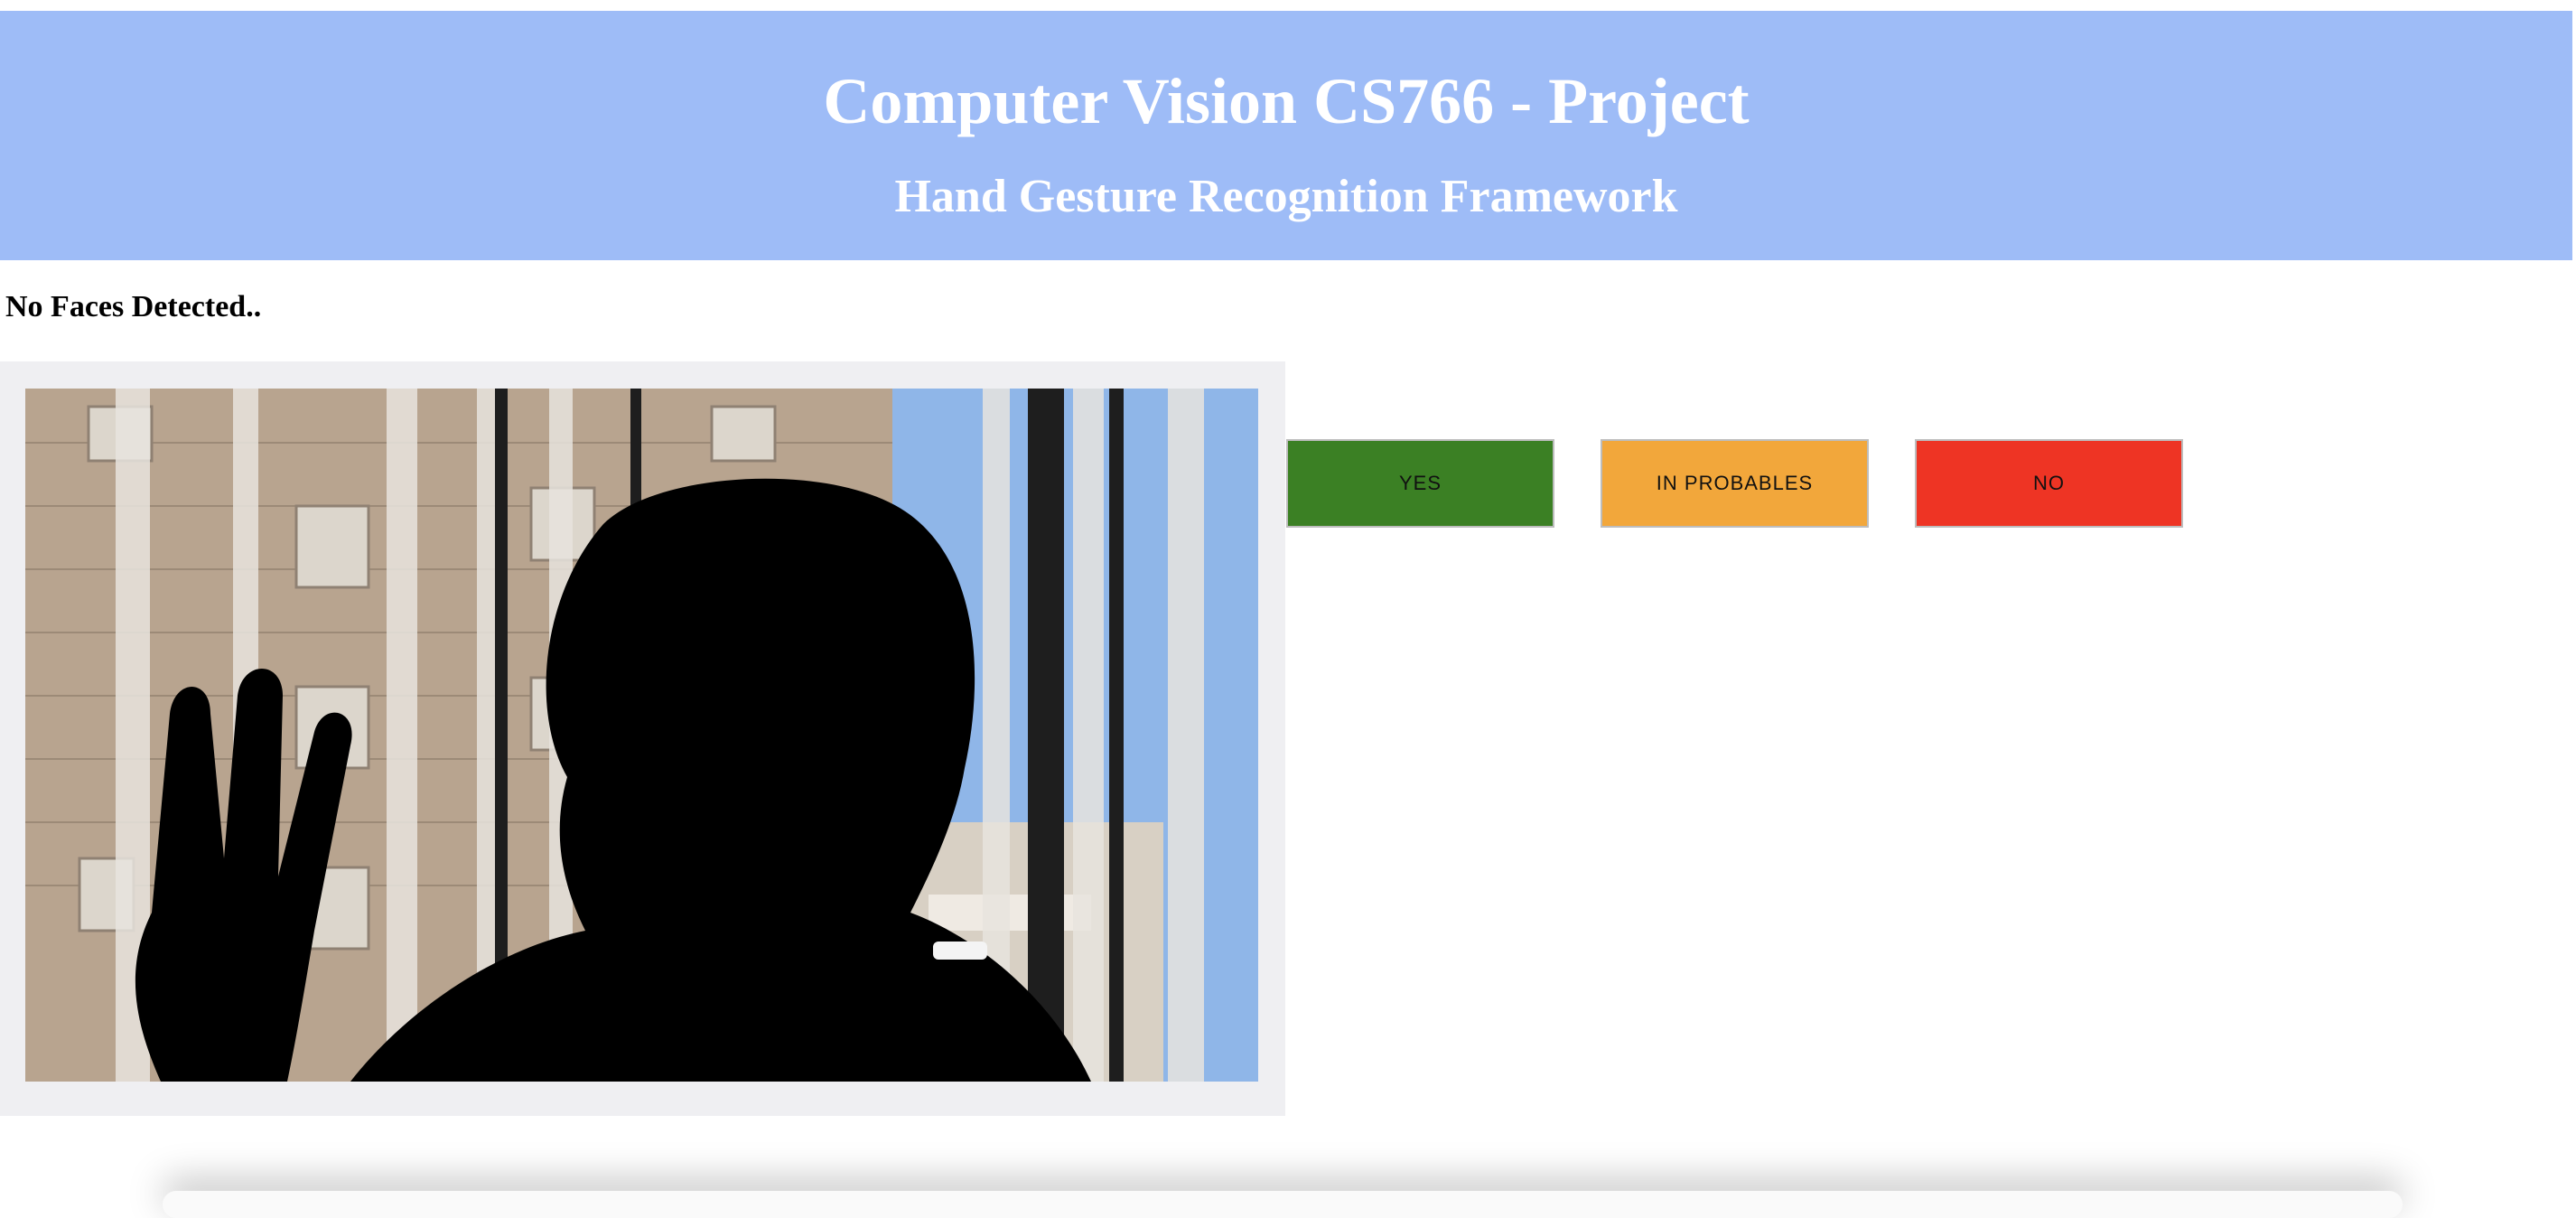  I want to click on yes-button: YES, so click(1420, 483).